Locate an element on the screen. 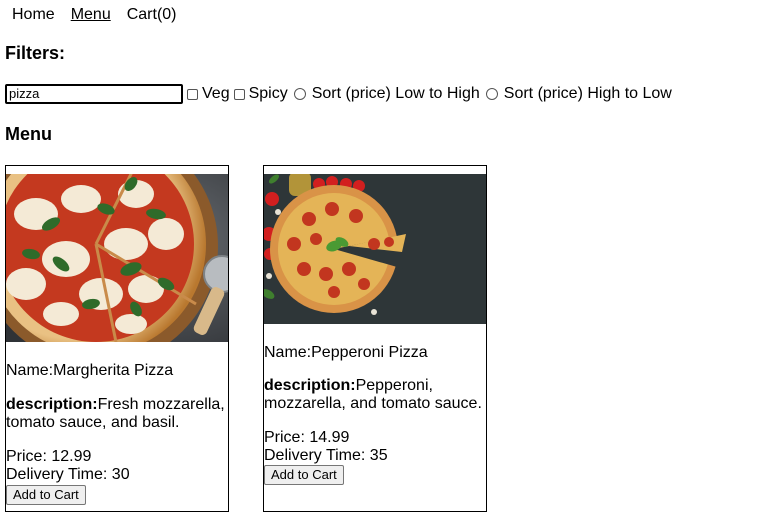 The height and width of the screenshot is (528, 776). filters-heading: Filters: is located at coordinates (35, 53).